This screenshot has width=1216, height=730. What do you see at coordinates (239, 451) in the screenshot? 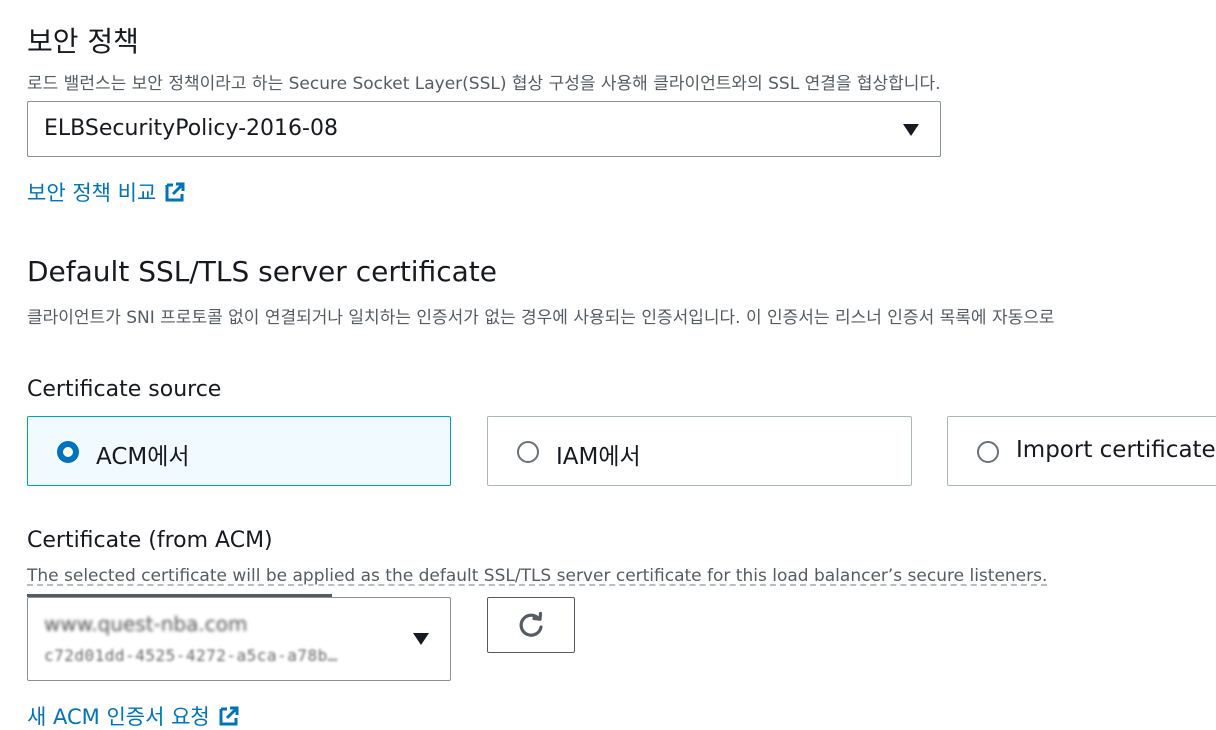
I see `source-option-acm: ACM에서` at bounding box center [239, 451].